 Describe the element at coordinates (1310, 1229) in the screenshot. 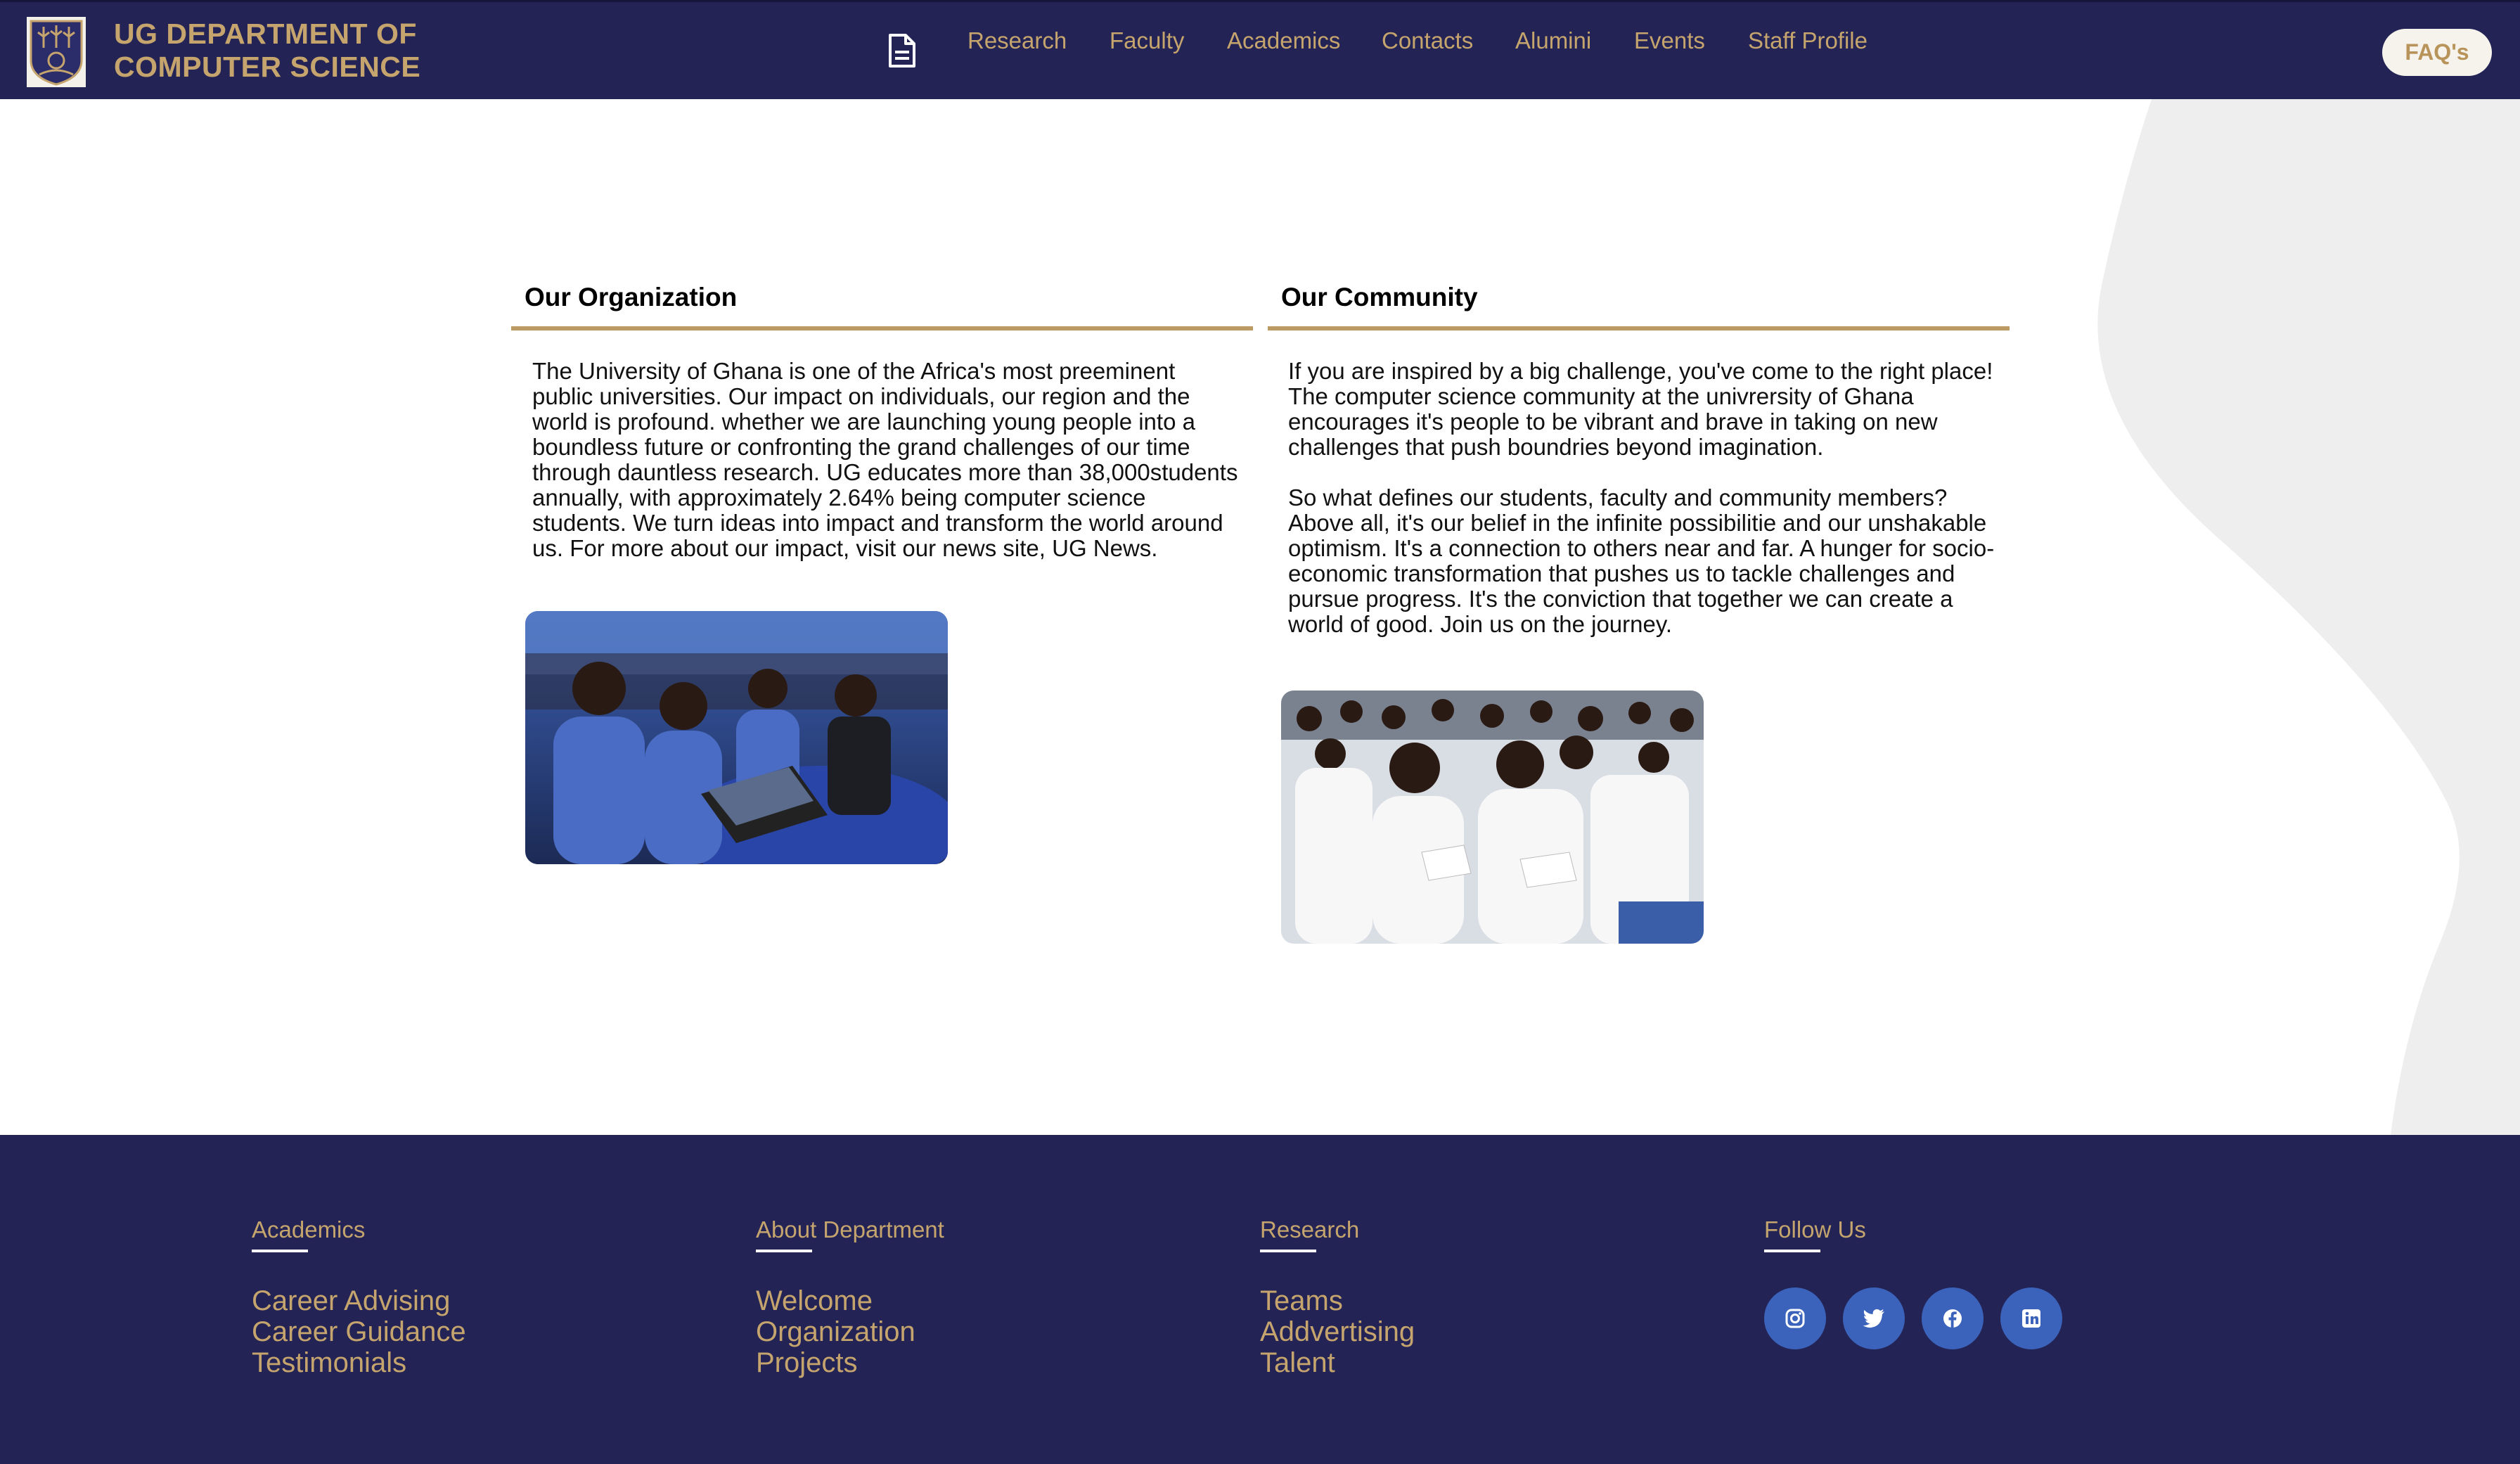

I see `footer-heading-research: Research` at that location.